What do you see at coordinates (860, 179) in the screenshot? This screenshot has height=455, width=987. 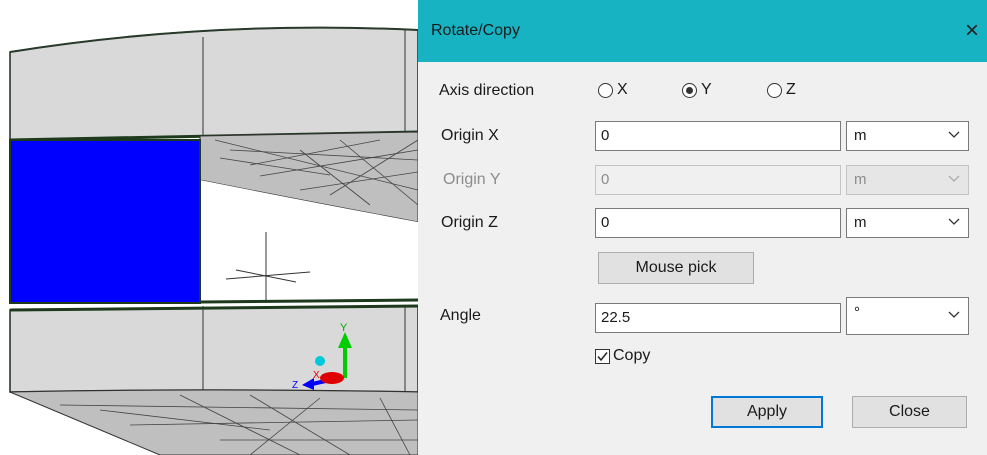 I see `origin-y-unit-value: m` at bounding box center [860, 179].